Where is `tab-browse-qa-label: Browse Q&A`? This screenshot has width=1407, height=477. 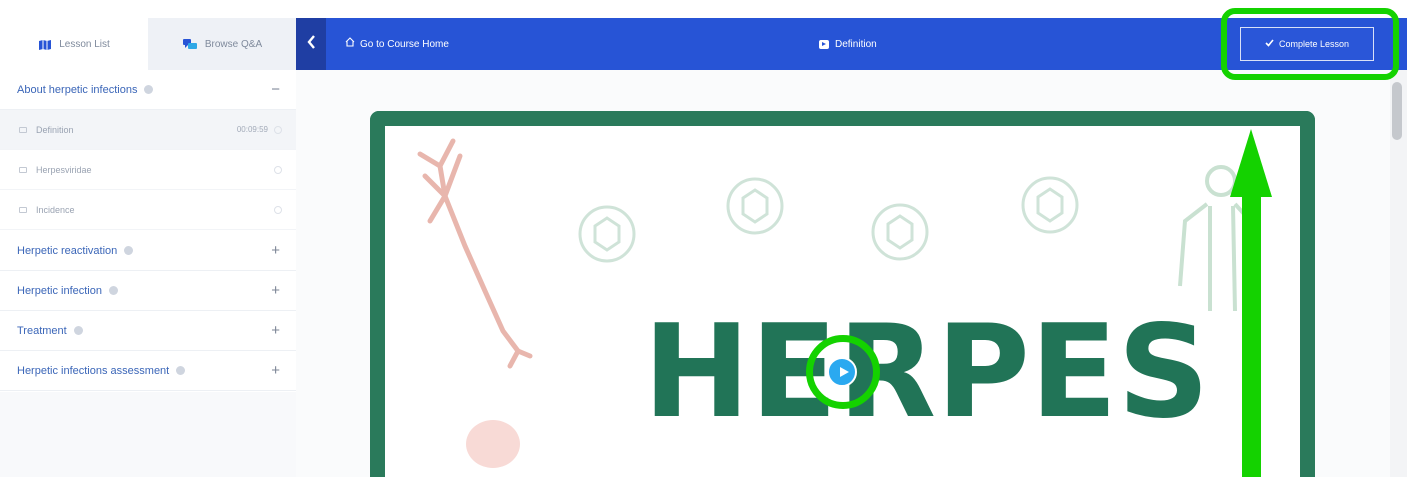 tab-browse-qa-label: Browse Q&A is located at coordinates (233, 44).